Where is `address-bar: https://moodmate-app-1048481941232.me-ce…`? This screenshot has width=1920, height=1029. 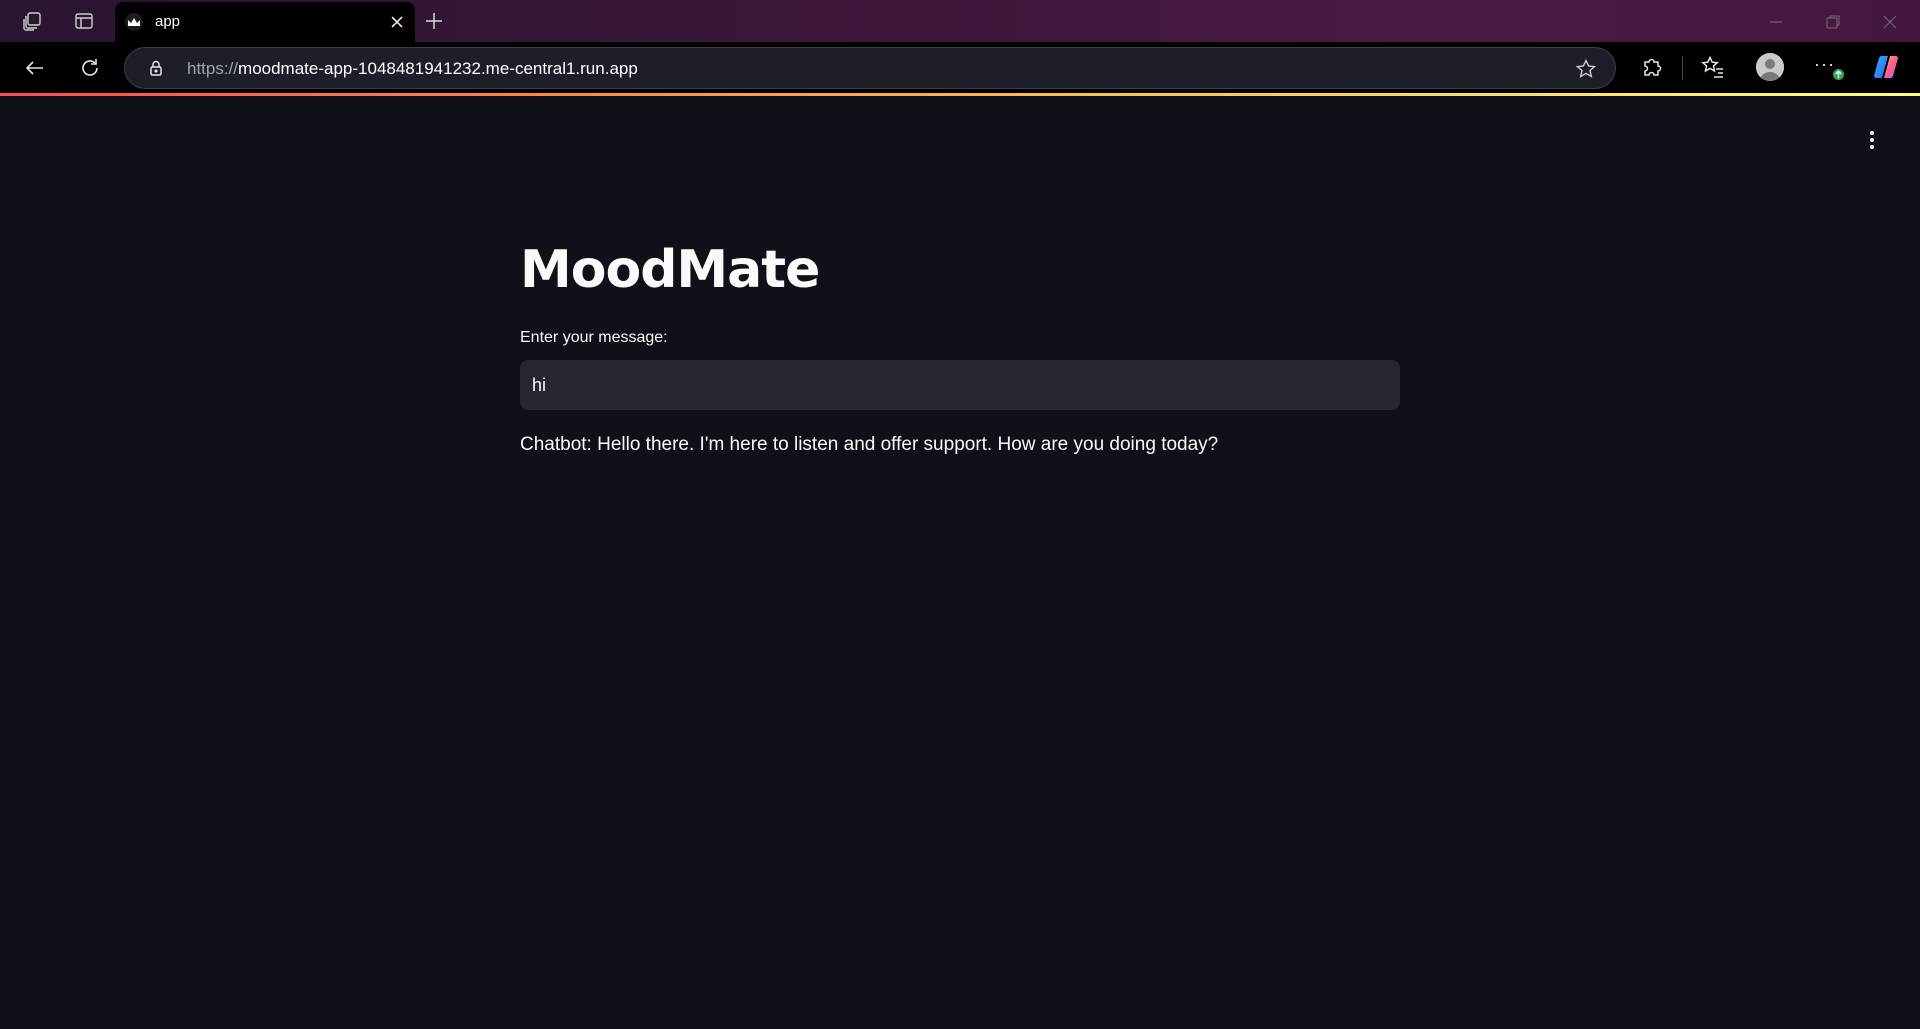 address-bar: https://moodmate-app-1048481941232.me-ce… is located at coordinates (870, 68).